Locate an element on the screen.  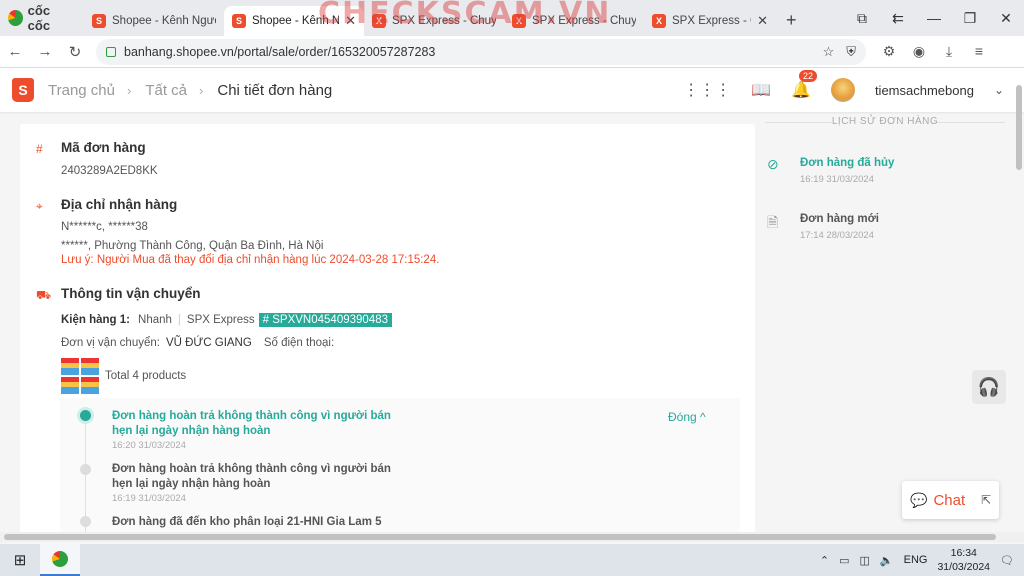
truck-icon: ⛟ is located at coordinates (44, 295).